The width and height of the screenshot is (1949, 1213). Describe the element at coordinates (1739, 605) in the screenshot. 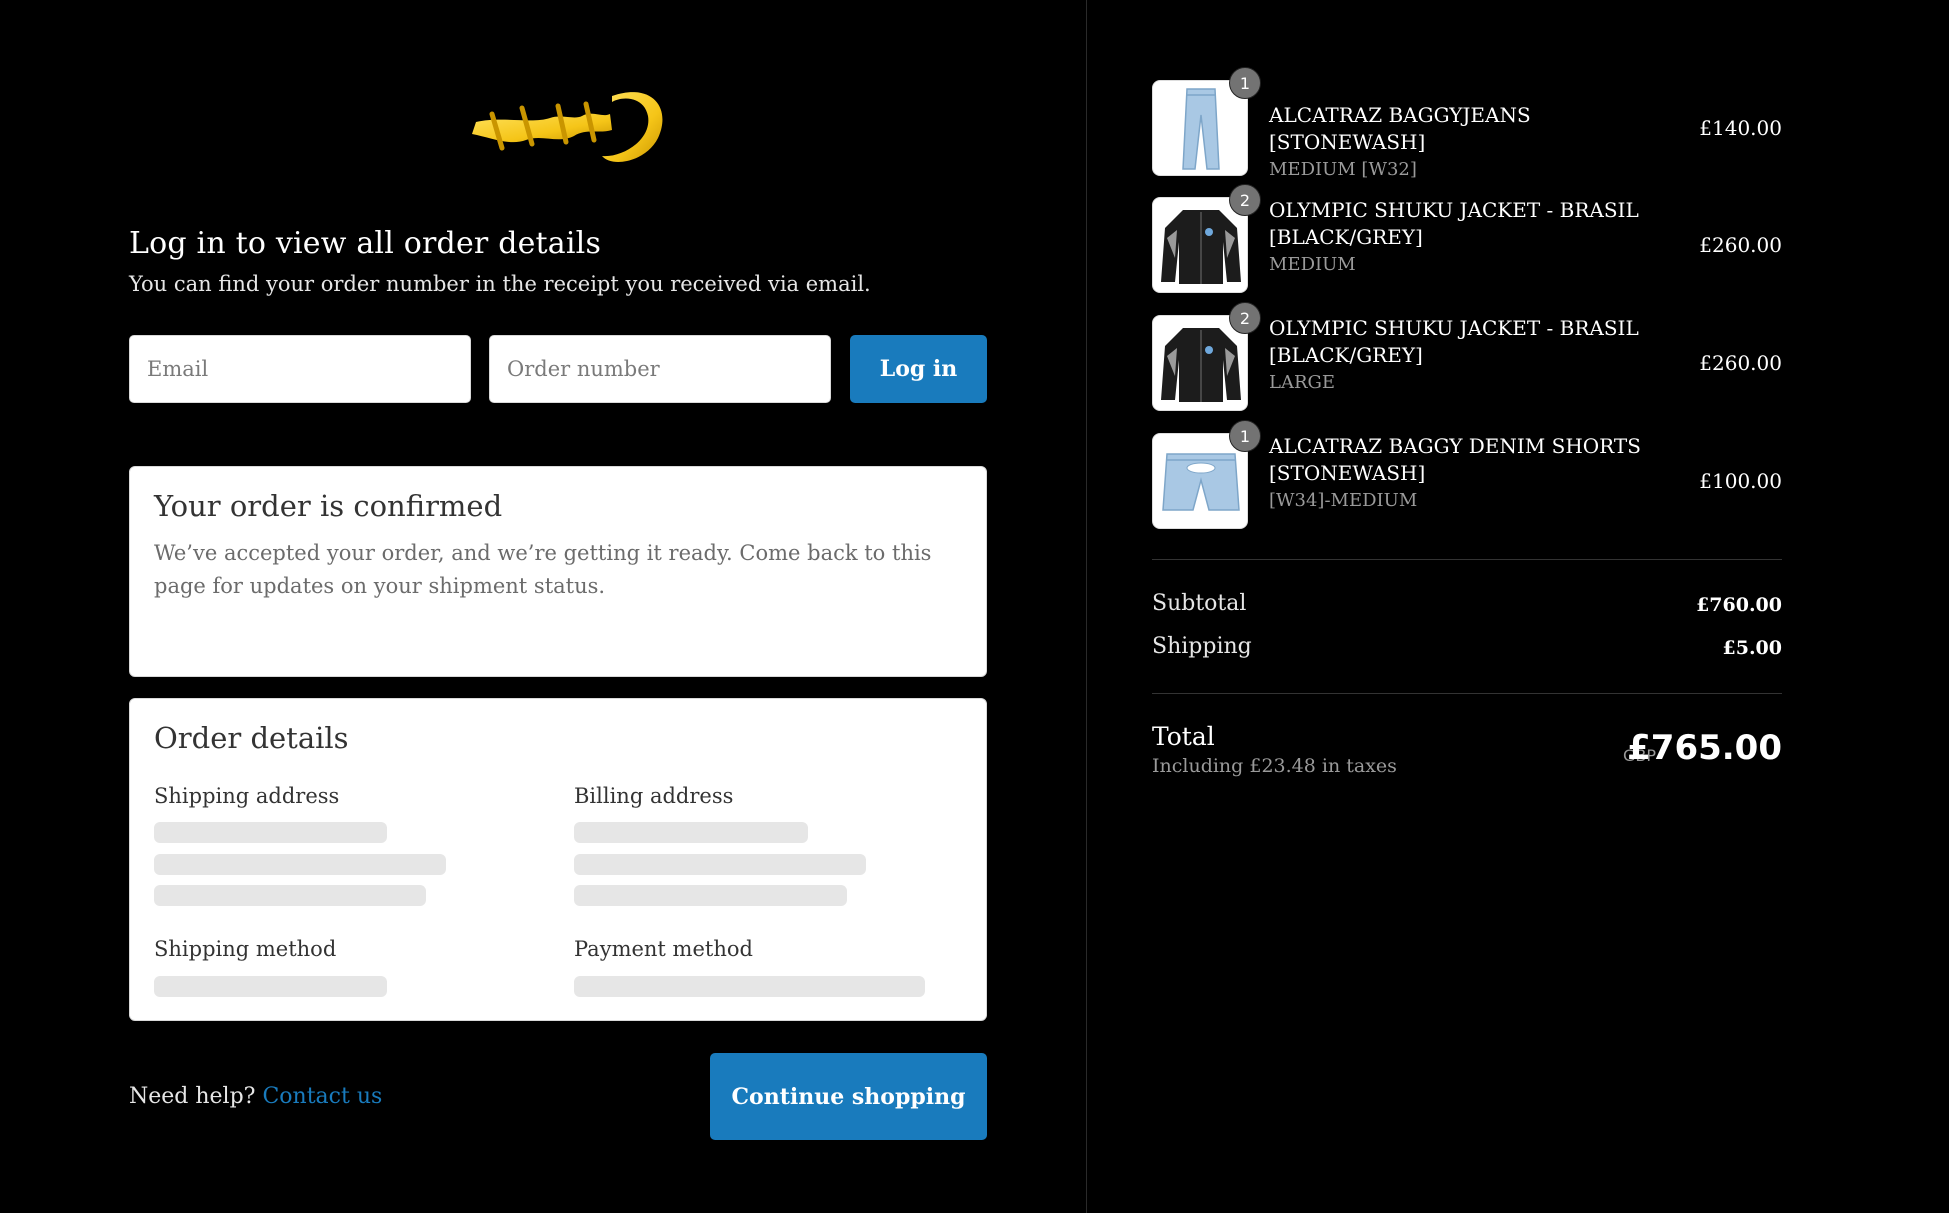

I see `subtotal-value: £760.00` at that location.